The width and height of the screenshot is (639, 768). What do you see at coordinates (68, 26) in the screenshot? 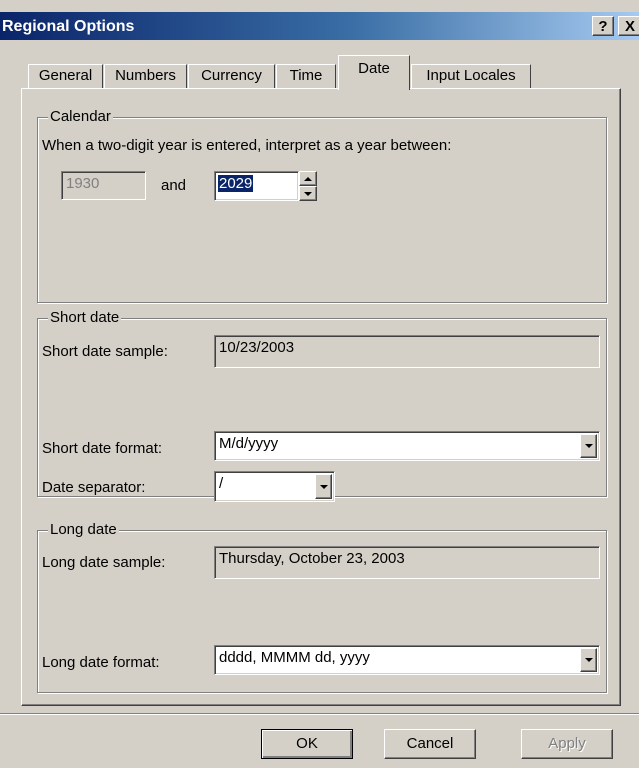
I see `window-title: Regional Options` at bounding box center [68, 26].